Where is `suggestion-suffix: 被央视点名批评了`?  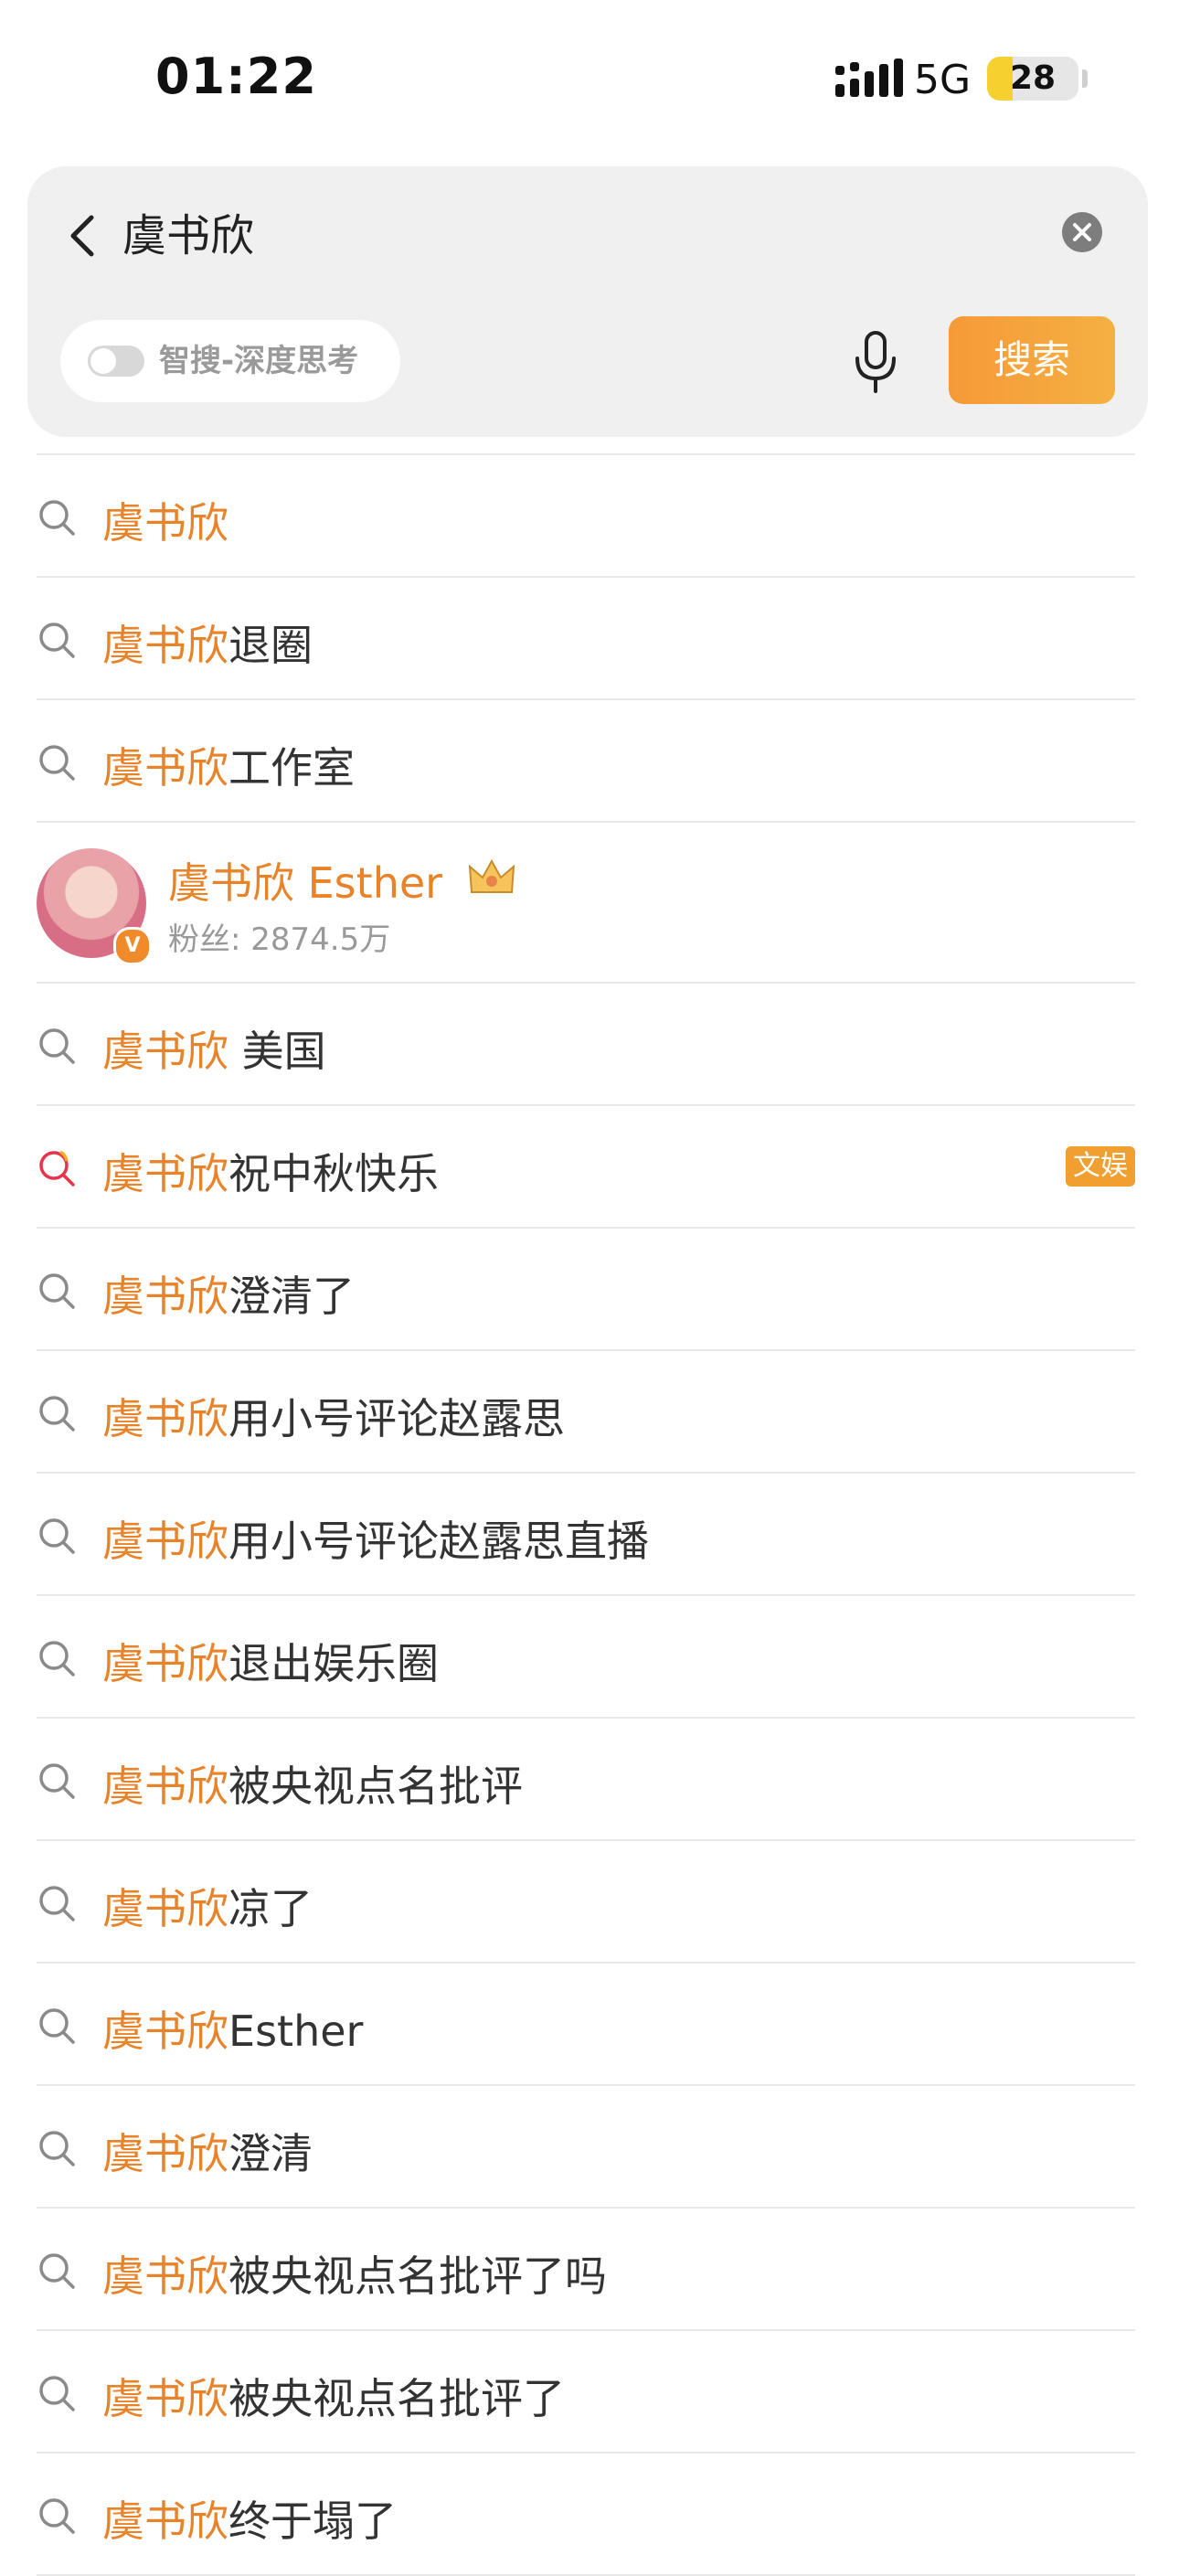 suggestion-suffix: 被央视点名批评了 is located at coordinates (396, 2398).